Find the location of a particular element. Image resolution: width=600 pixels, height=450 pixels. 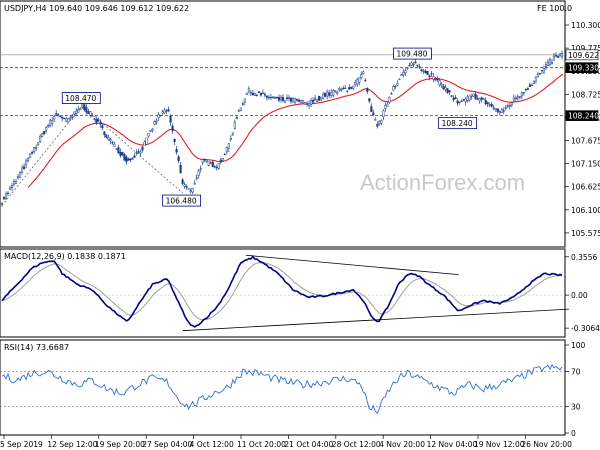

rsi-y-tick-label: 0 is located at coordinates (573, 433).